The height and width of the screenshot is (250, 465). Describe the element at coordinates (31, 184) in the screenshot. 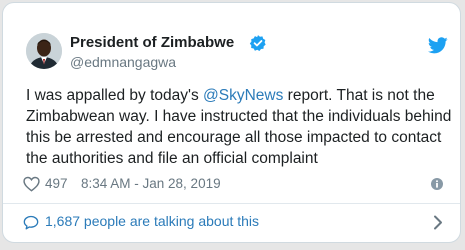

I see `heart-icon` at that location.